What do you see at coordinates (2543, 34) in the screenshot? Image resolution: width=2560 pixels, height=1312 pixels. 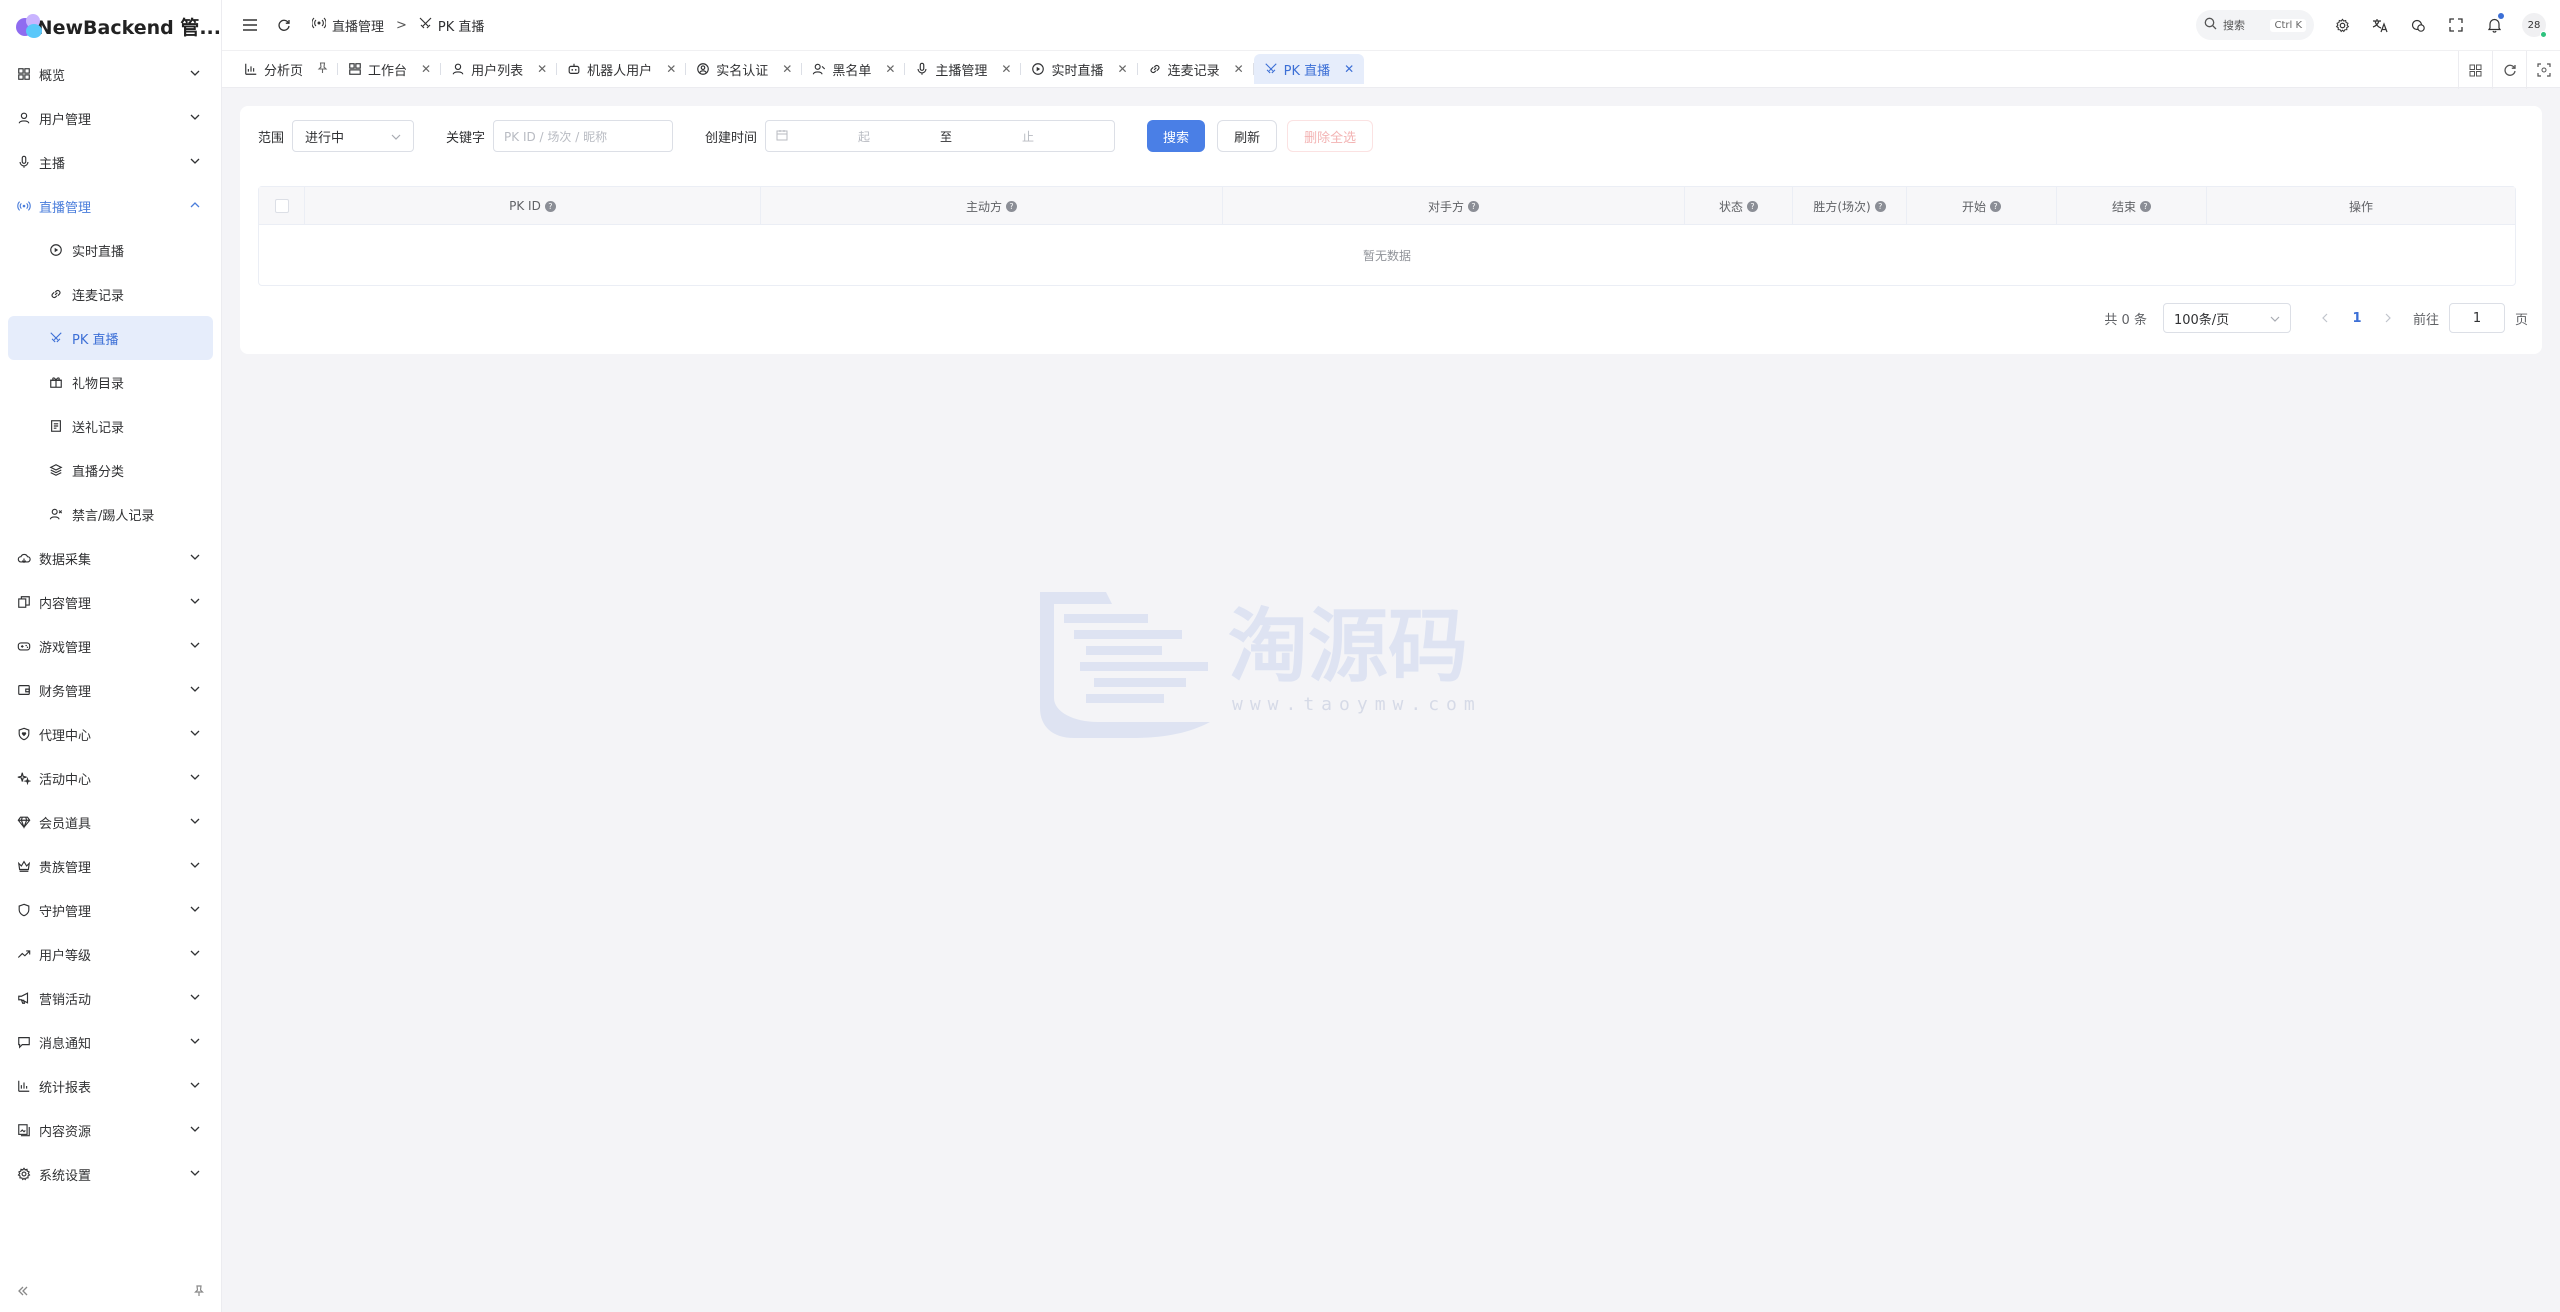 I see `online-status-dot` at bounding box center [2543, 34].